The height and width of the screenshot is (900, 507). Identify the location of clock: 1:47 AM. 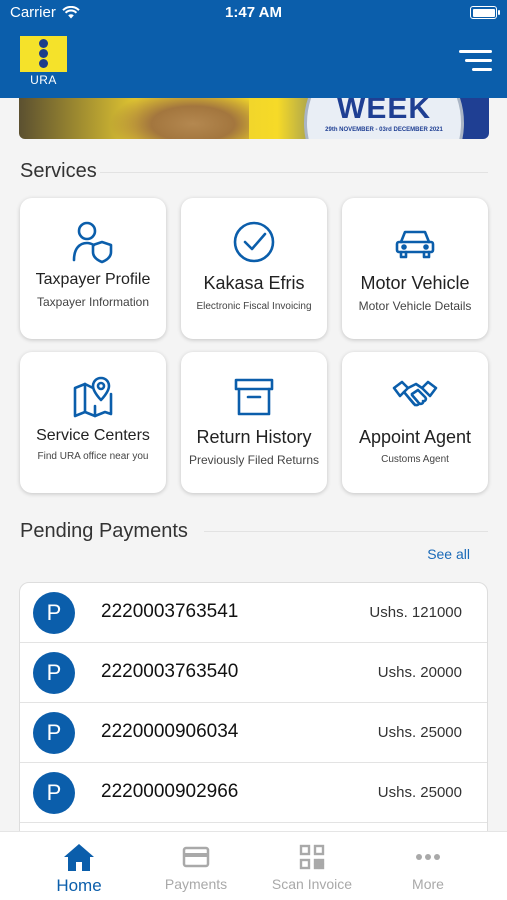
(253, 12).